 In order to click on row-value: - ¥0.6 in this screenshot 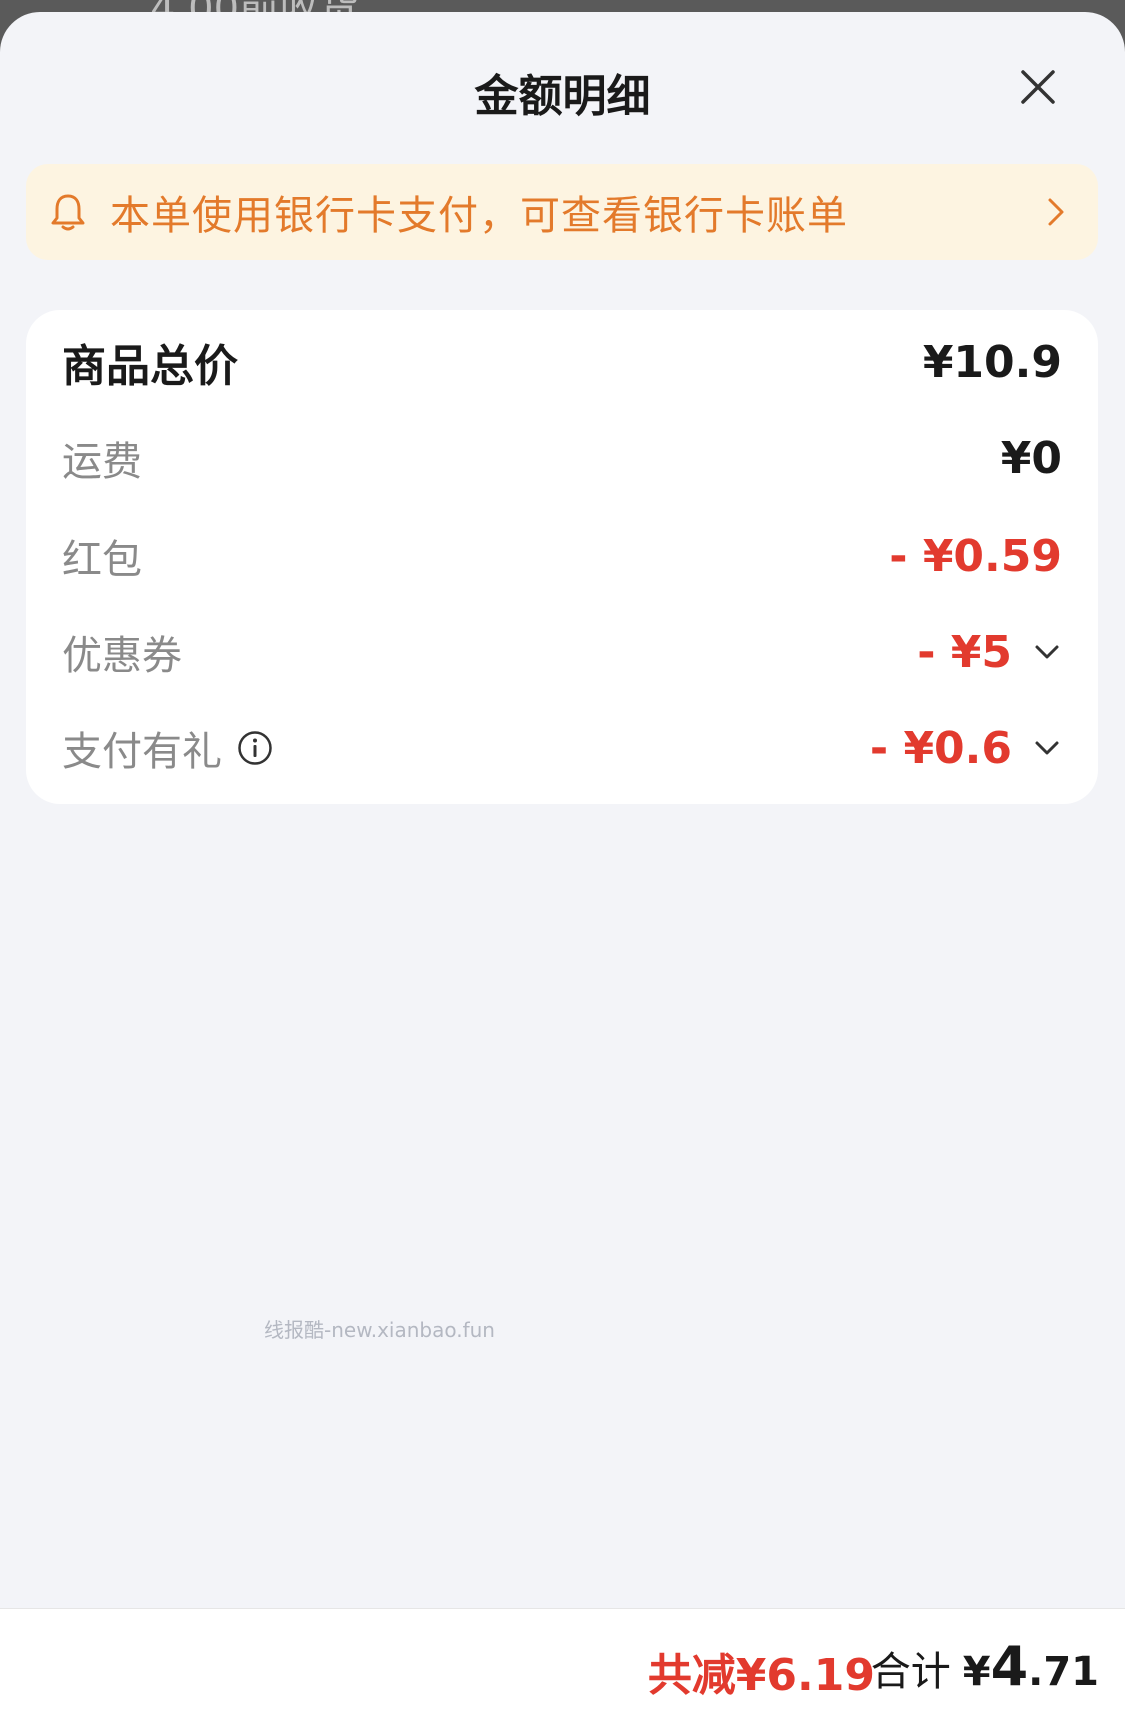, I will do `click(940, 748)`.